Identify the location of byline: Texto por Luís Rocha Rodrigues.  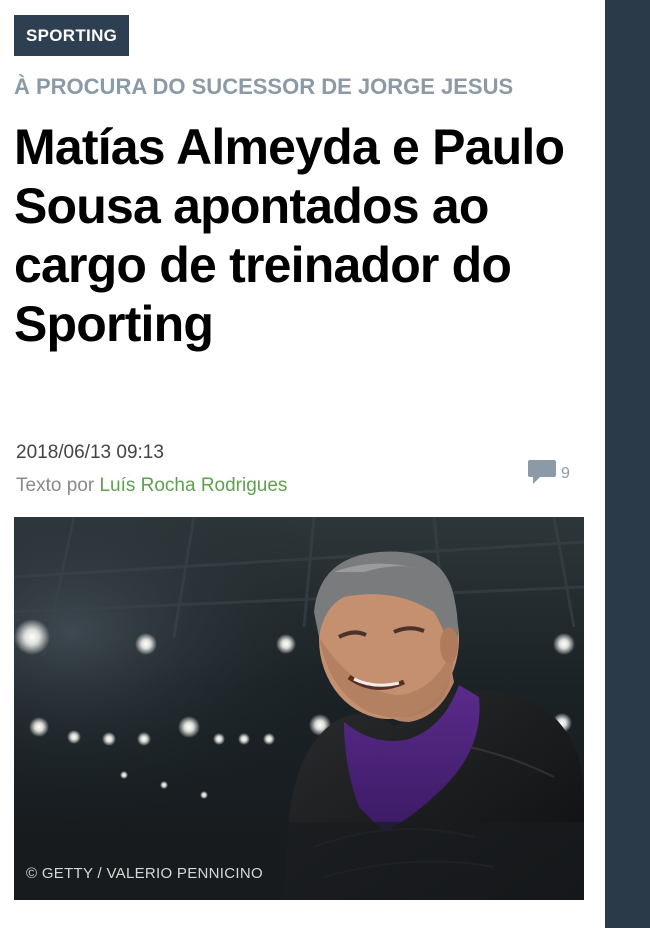
(151, 486).